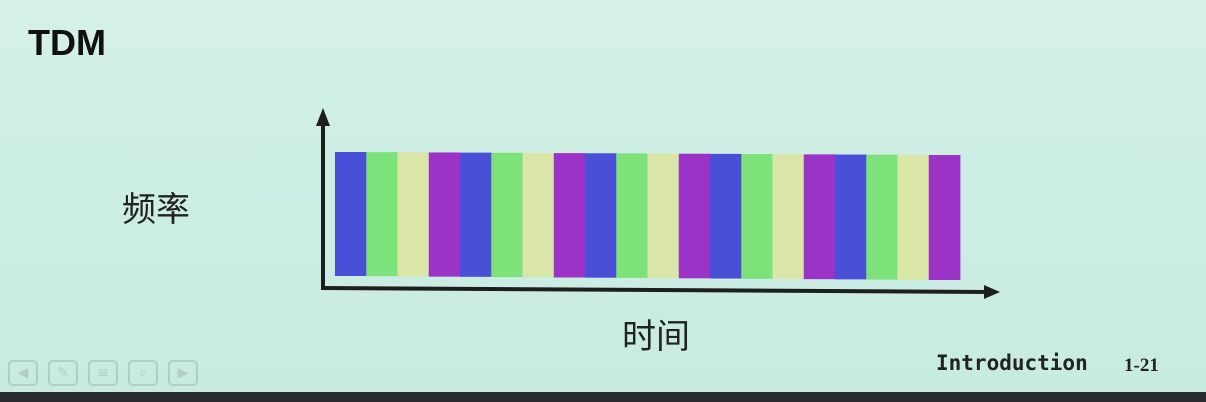 The height and width of the screenshot is (402, 1206). Describe the element at coordinates (323, 117) in the screenshot. I see `y-axis-arrow-icon` at that location.